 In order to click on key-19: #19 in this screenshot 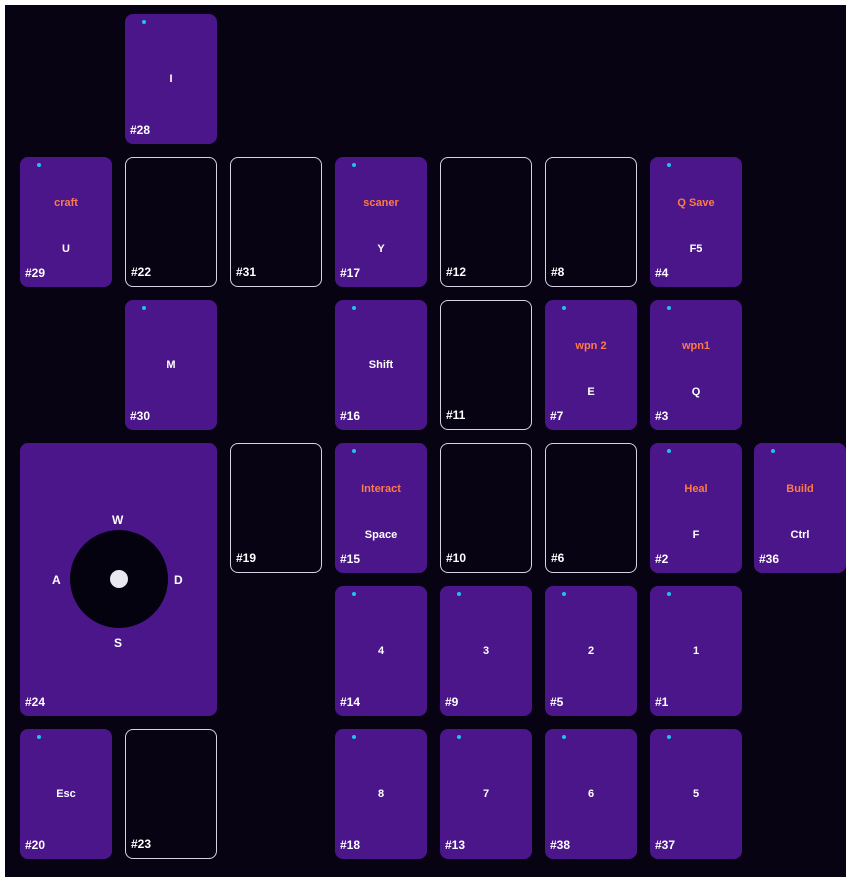, I will do `click(276, 508)`.